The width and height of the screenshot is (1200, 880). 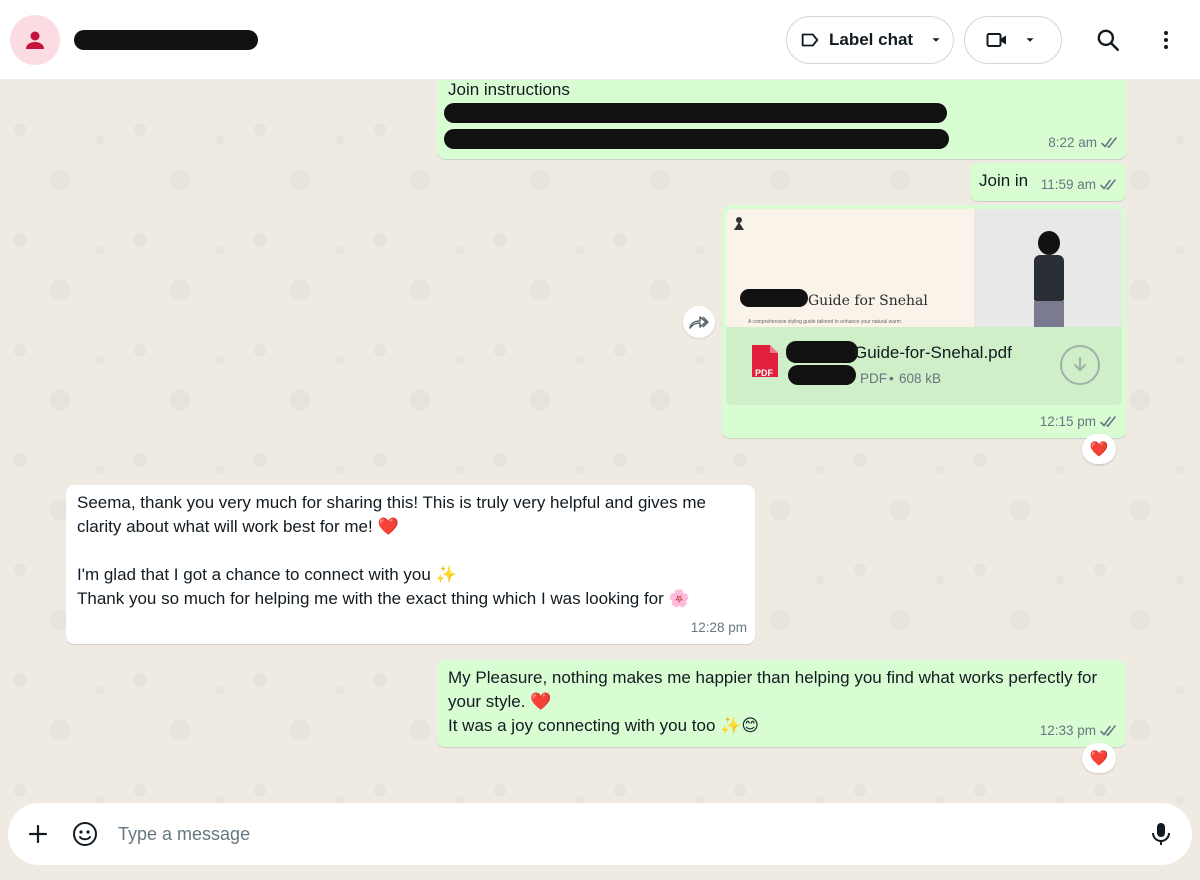 I want to click on plus-icon, so click(x=38, y=834).